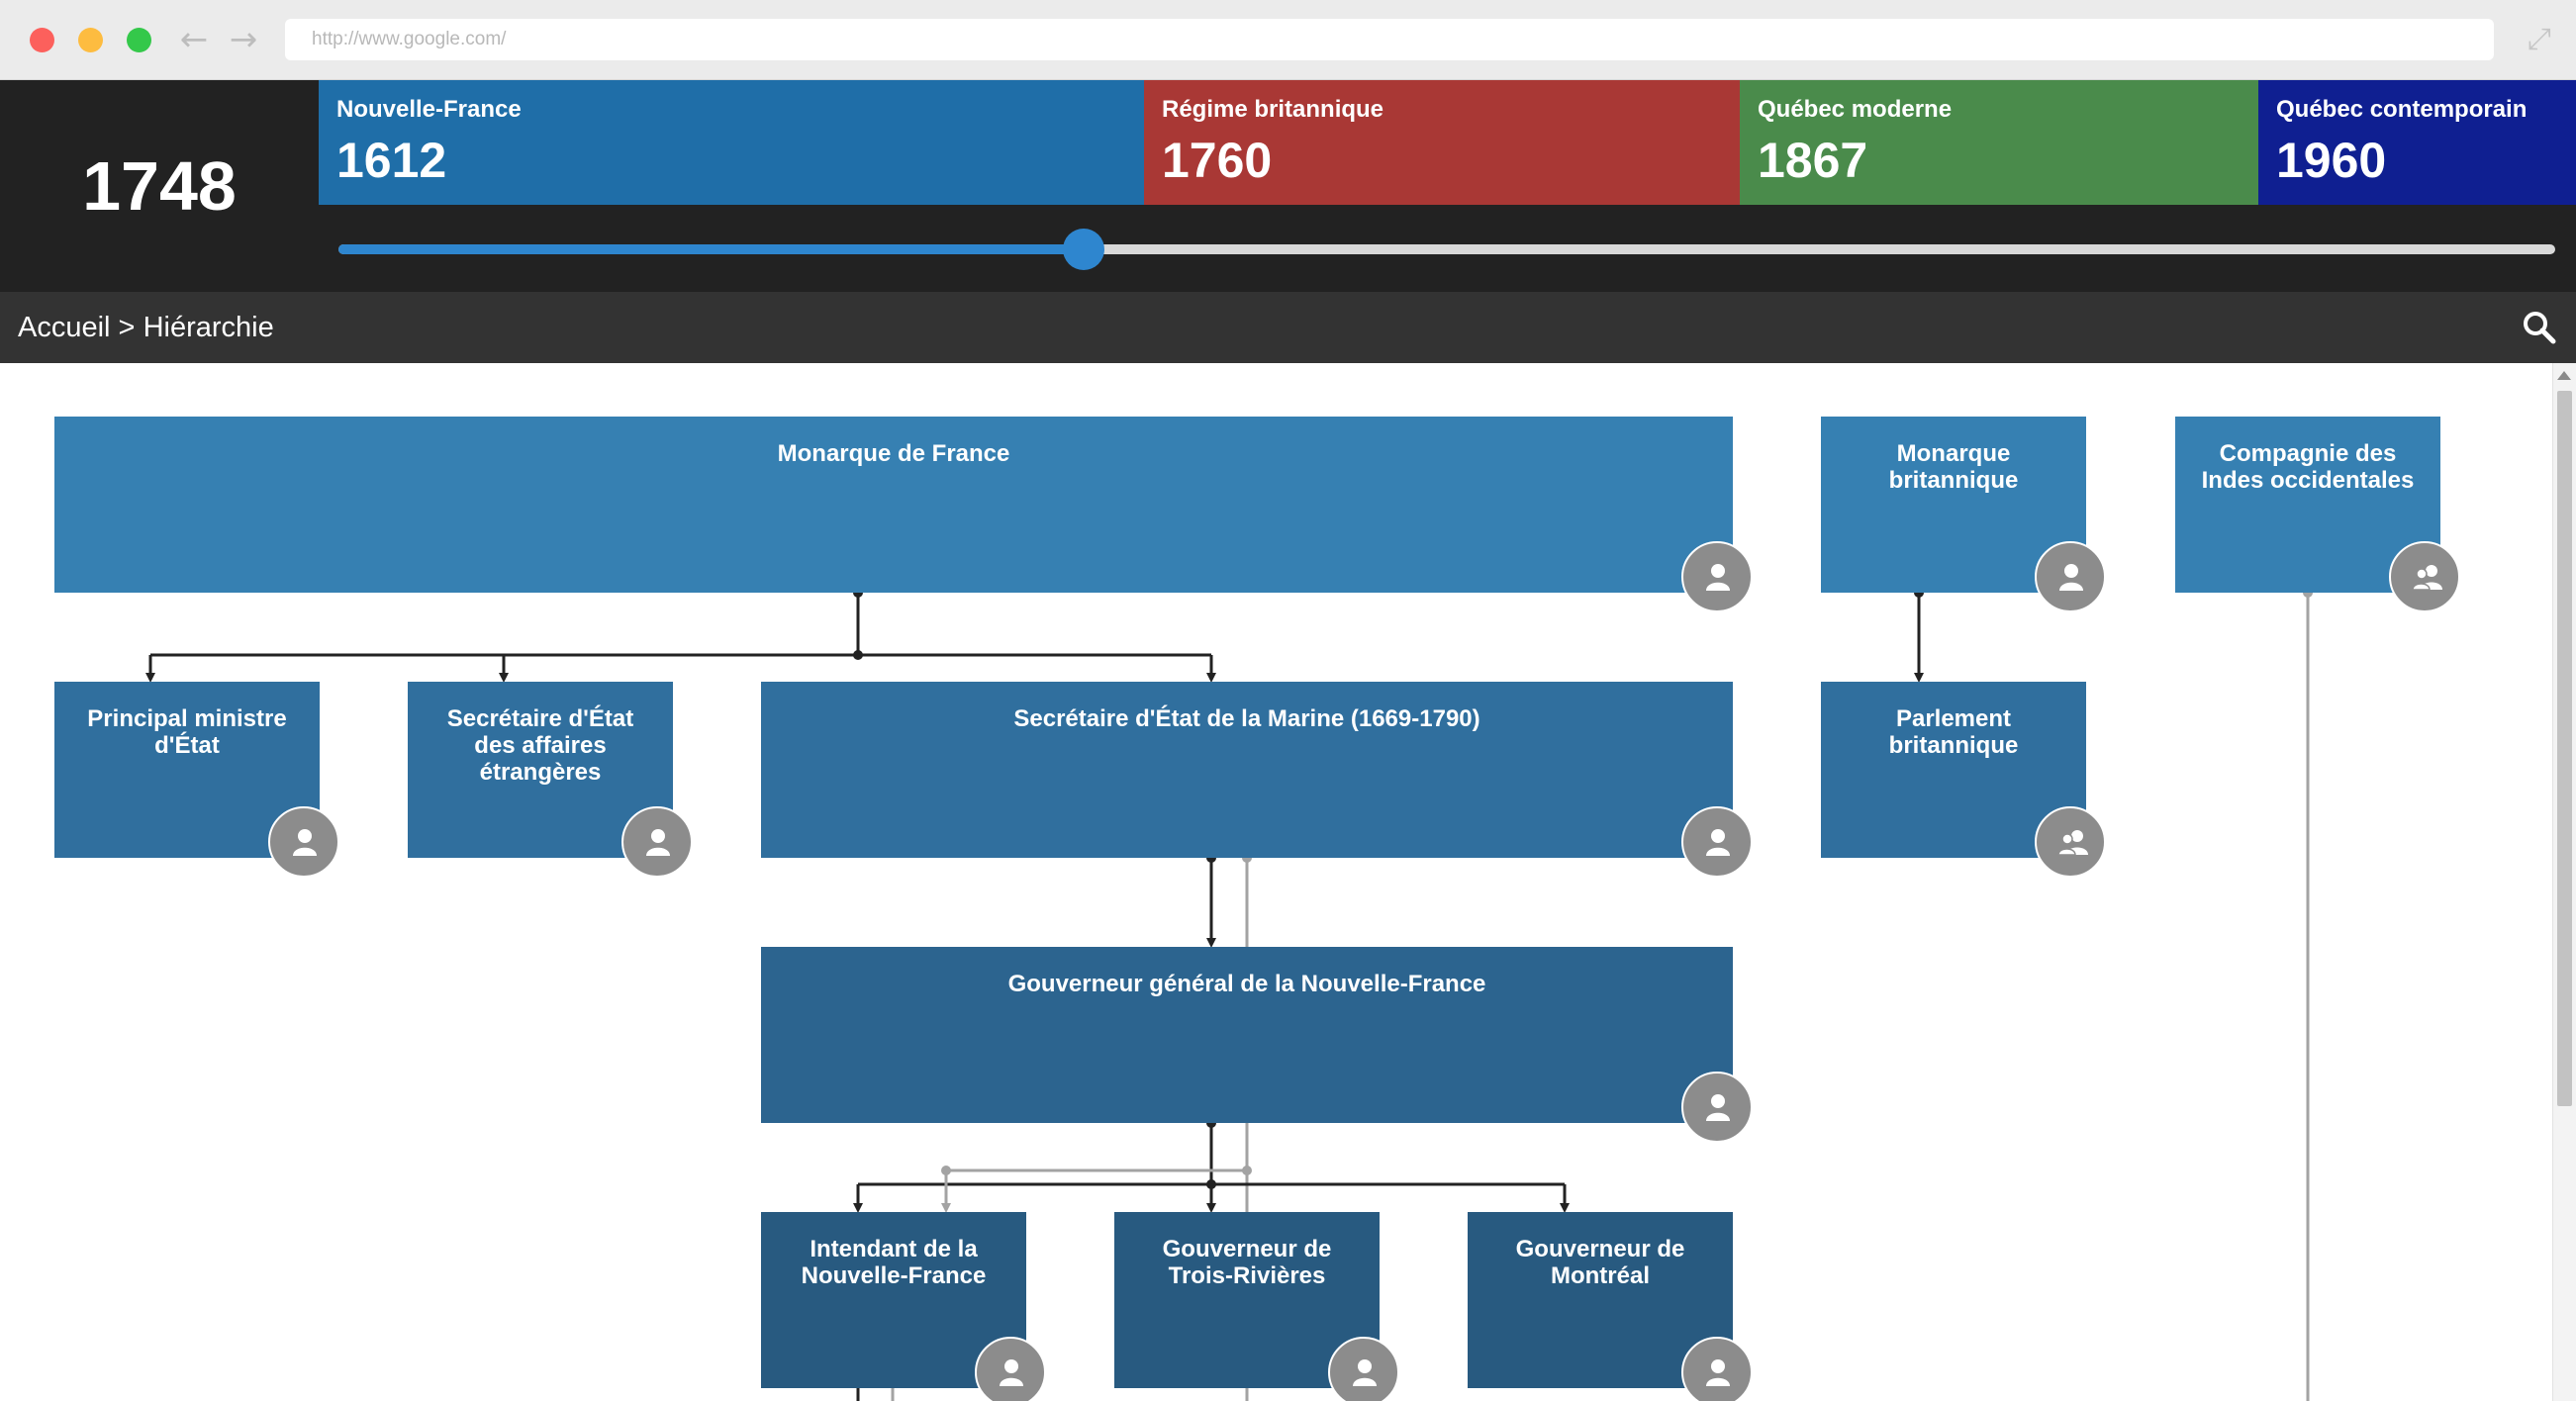  What do you see at coordinates (2564, 749) in the screenshot?
I see `scrollbar-thumb` at bounding box center [2564, 749].